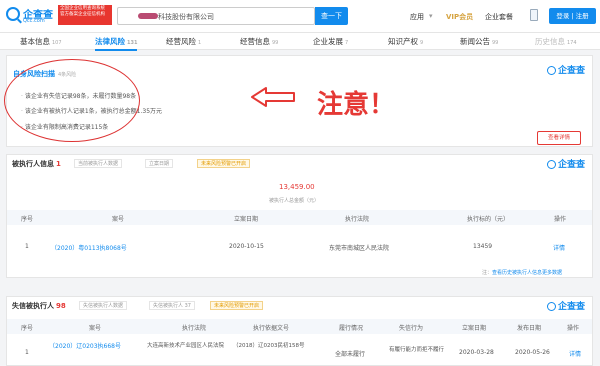 The image size is (600, 366). What do you see at coordinates (350, 354) in the screenshot?
I see `fulfillment-status: 全部未履行` at bounding box center [350, 354].